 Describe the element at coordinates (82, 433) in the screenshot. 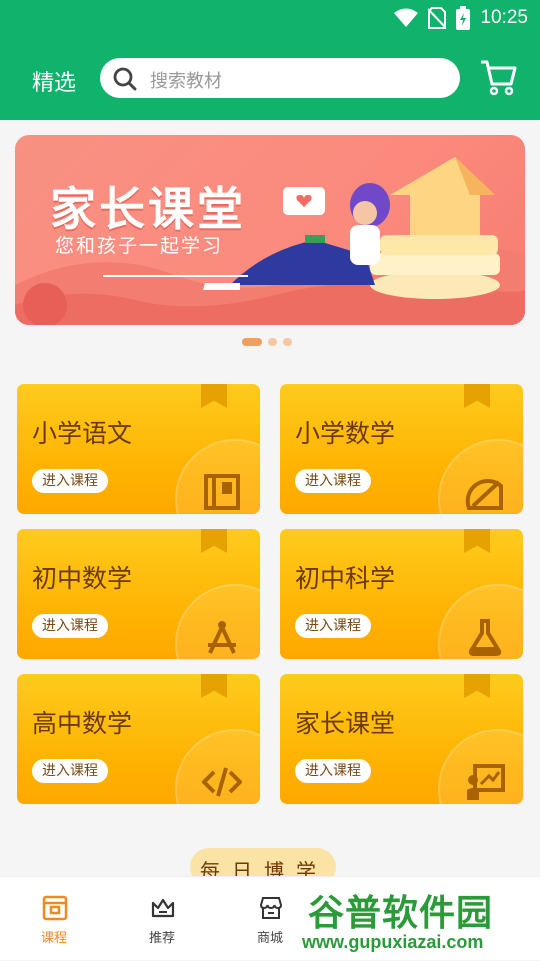

I see `course-title: 小学语文` at that location.